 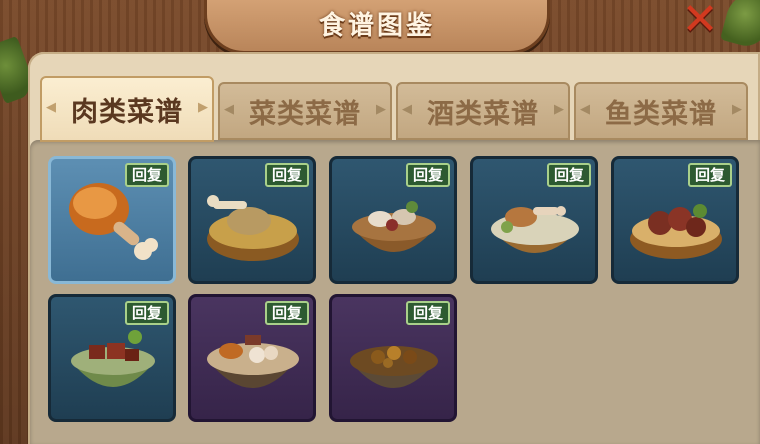 I want to click on close-icon: ✕, so click(x=700, y=22).